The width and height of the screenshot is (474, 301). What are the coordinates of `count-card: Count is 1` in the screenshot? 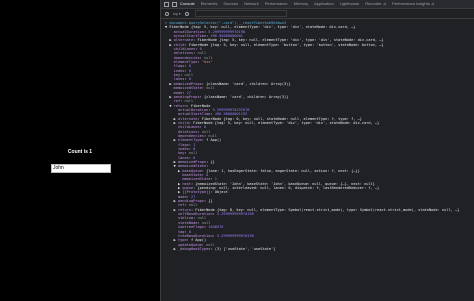 It's located at (80, 152).